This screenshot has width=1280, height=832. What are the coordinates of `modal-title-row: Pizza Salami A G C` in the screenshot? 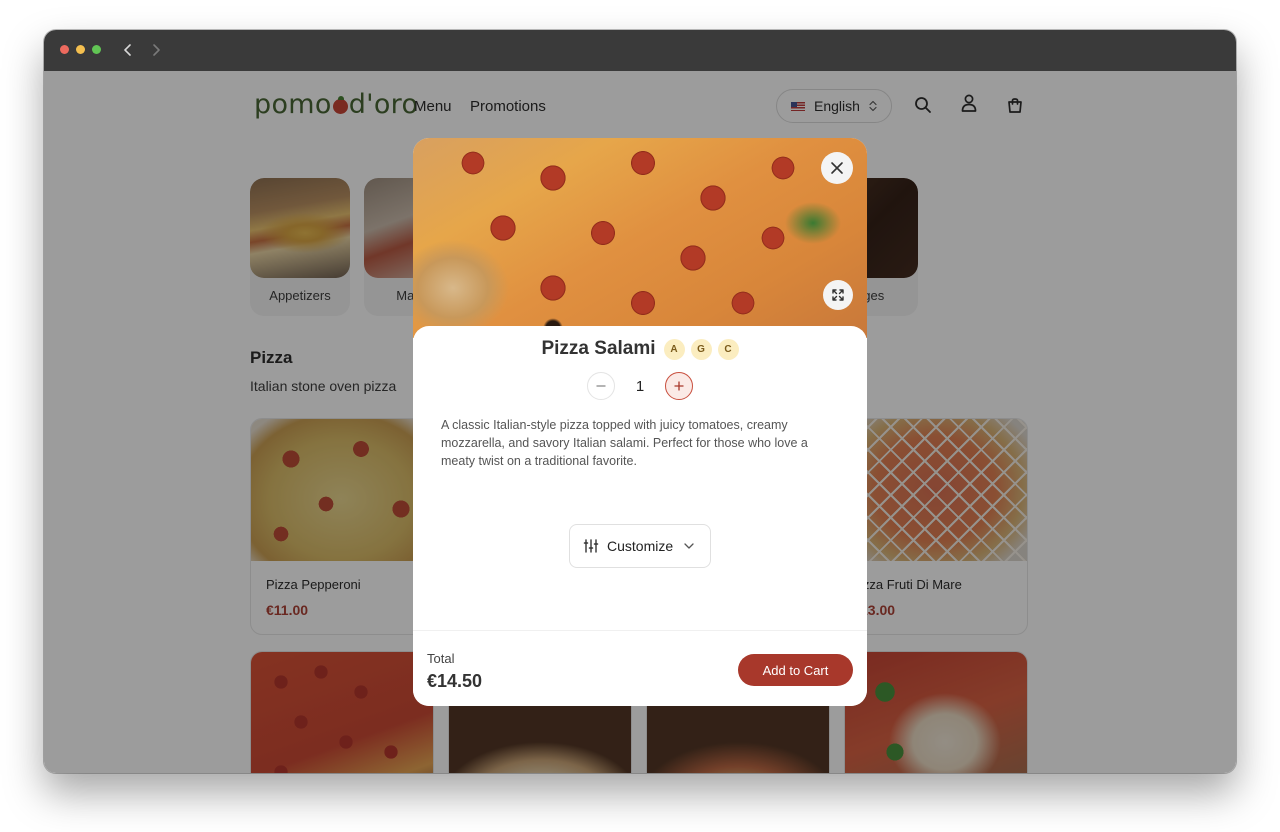 It's located at (640, 349).